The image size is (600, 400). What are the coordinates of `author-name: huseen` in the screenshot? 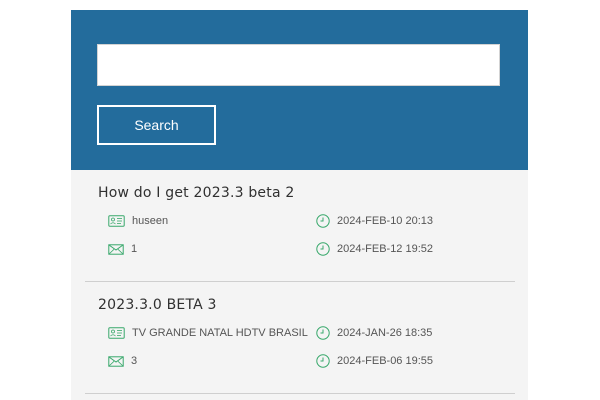 It's located at (150, 221).